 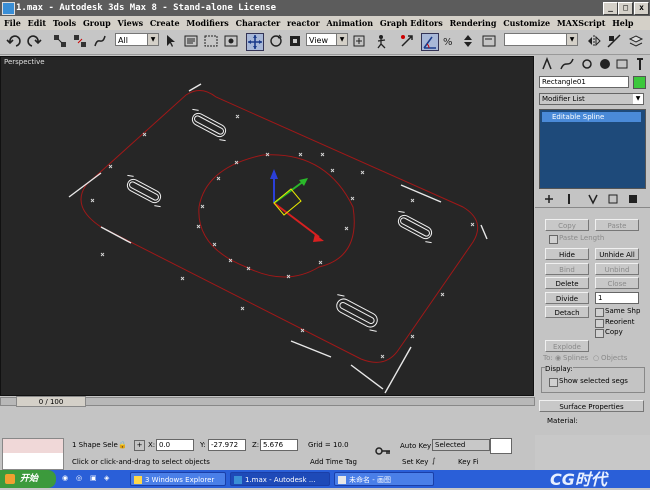 I want to click on object-color-swatch, so click(x=639, y=82).